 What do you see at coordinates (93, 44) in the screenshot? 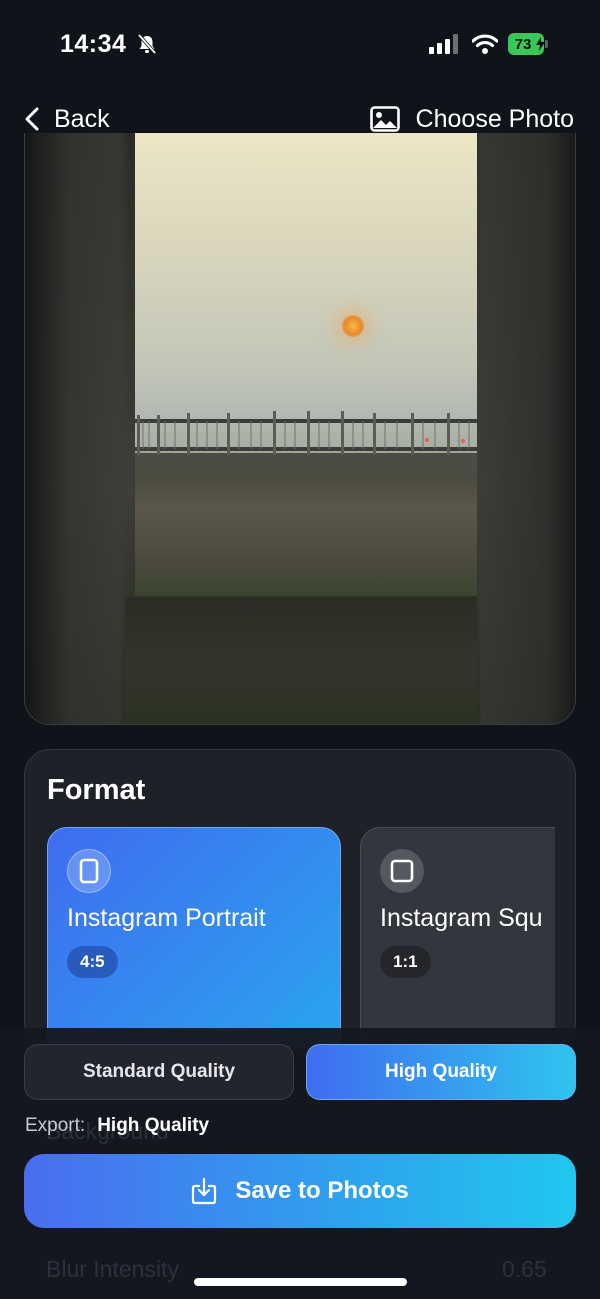
I see `status-time: 14:34` at bounding box center [93, 44].